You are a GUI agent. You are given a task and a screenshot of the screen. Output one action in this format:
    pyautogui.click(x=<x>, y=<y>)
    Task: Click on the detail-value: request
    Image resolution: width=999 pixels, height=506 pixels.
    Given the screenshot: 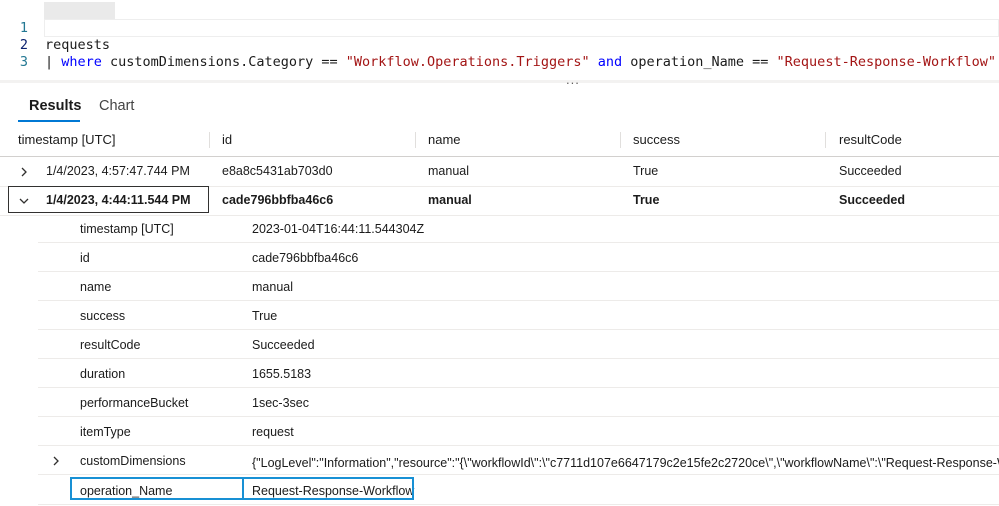 What is the action you would take?
    pyautogui.click(x=273, y=432)
    